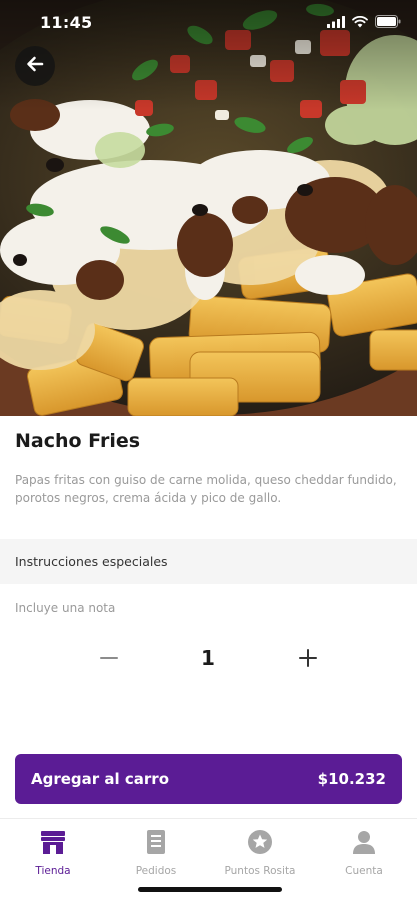  Describe the element at coordinates (364, 844) in the screenshot. I see `user-icon` at that location.